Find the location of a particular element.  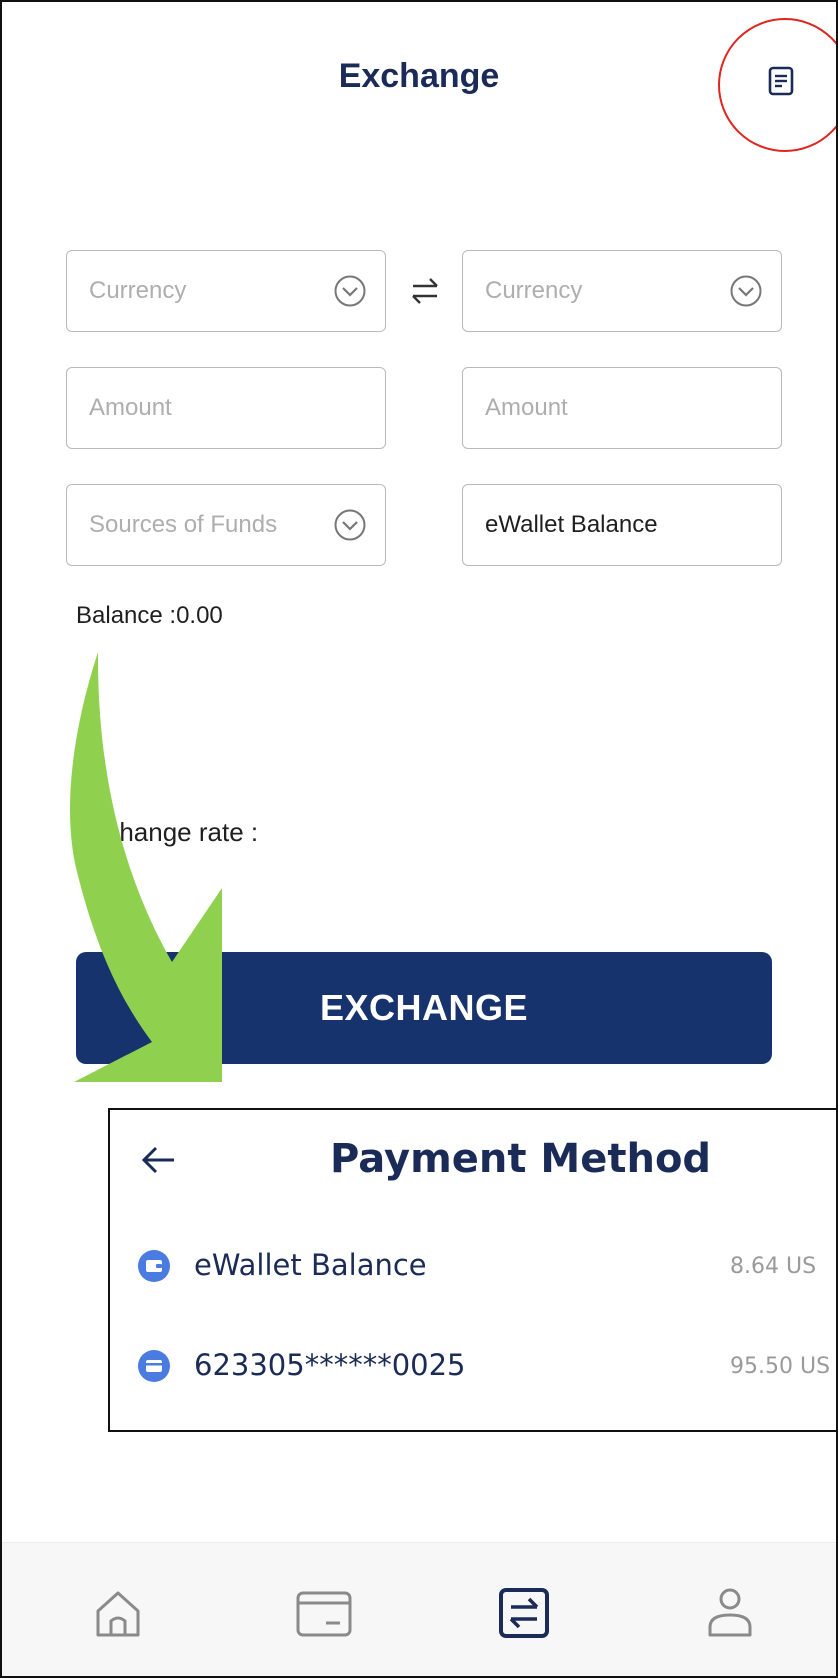

payment-option-amount: 95.50 US is located at coordinates (780, 1366).